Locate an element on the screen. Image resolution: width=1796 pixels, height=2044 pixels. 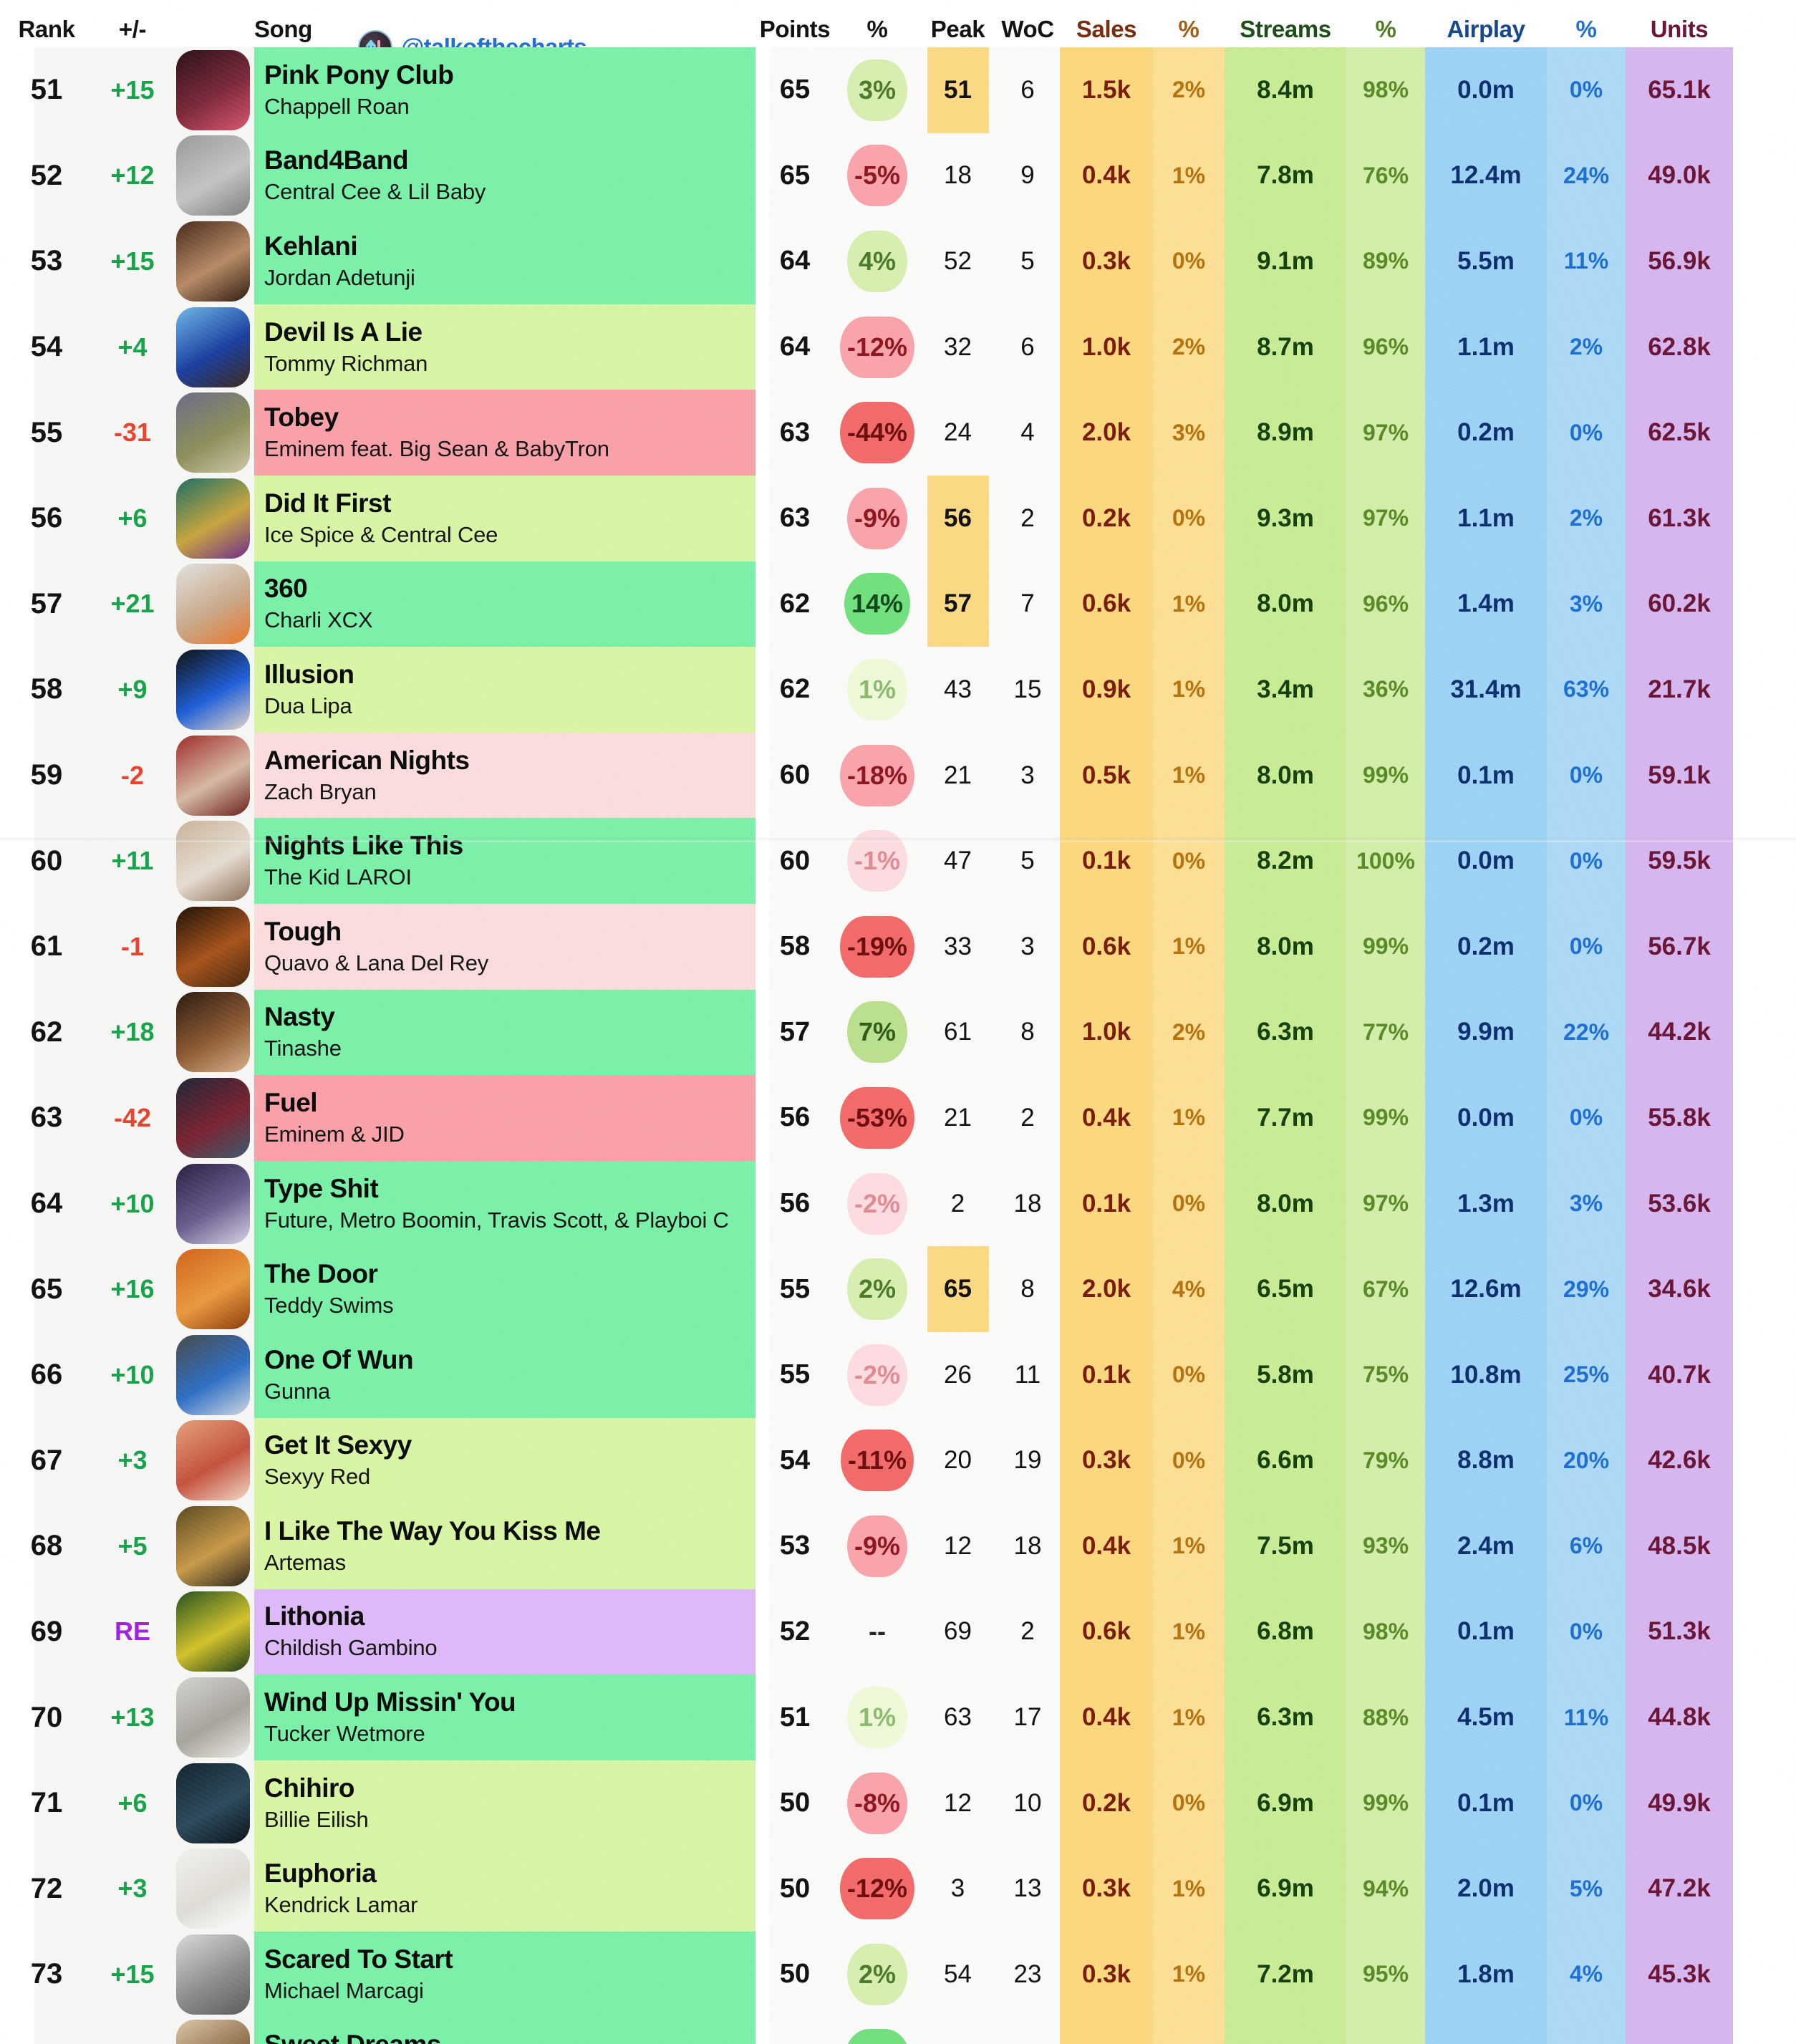
song-cell: 360 Charli XCX is located at coordinates (505, 604).